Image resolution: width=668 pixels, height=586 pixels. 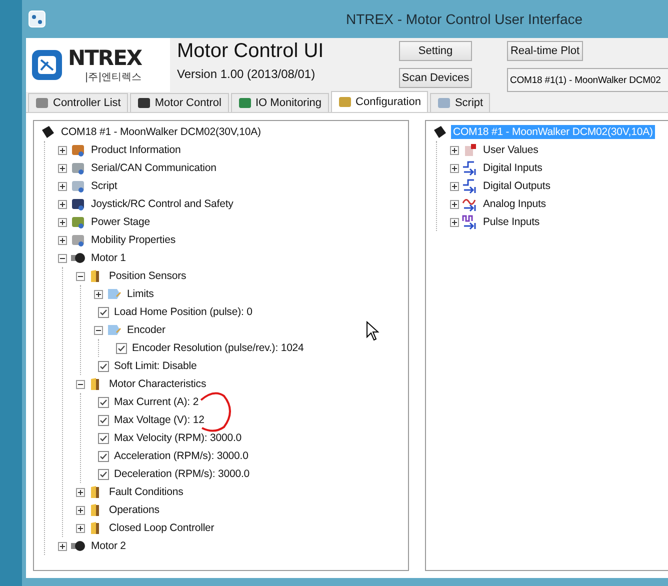 I want to click on cursor-icon, so click(x=373, y=331).